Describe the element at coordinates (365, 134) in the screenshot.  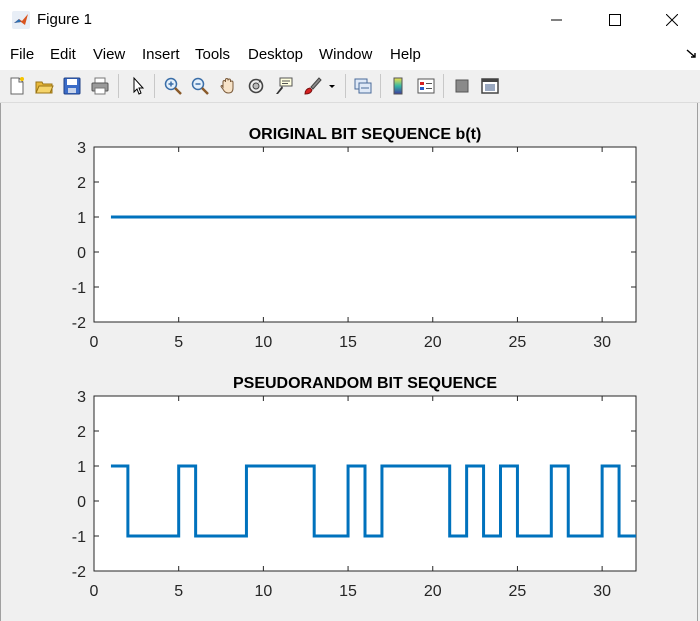
I see `plot-title: ORIGINAL BIT SEQUENCE b(t)` at that location.